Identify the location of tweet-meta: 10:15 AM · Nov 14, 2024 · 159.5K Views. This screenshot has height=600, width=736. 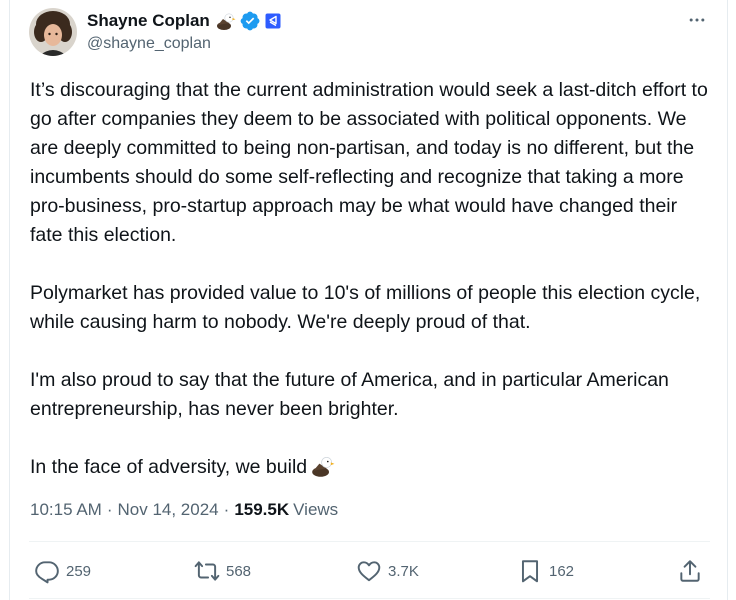
(184, 510).